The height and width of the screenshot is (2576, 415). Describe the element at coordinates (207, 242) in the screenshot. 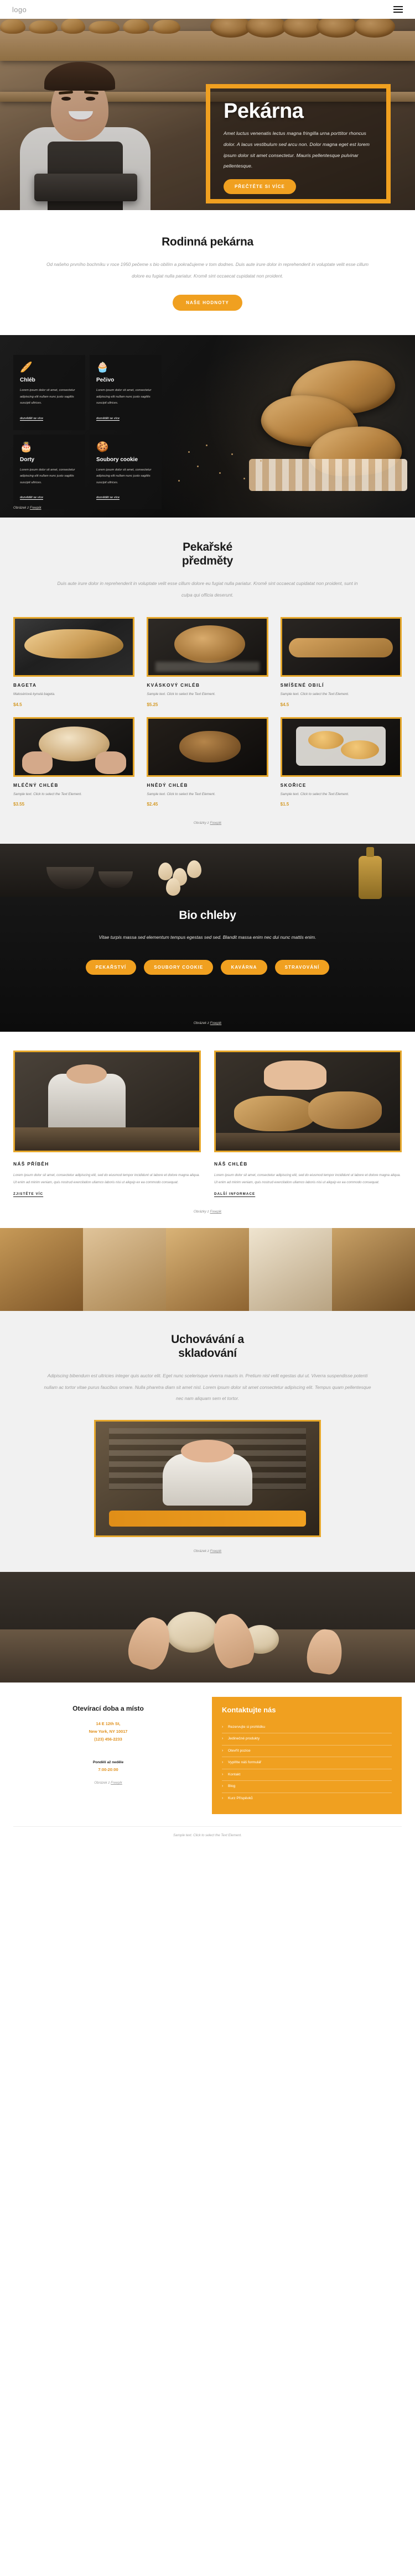

I see `family-title: Rodinná pekárna` at that location.